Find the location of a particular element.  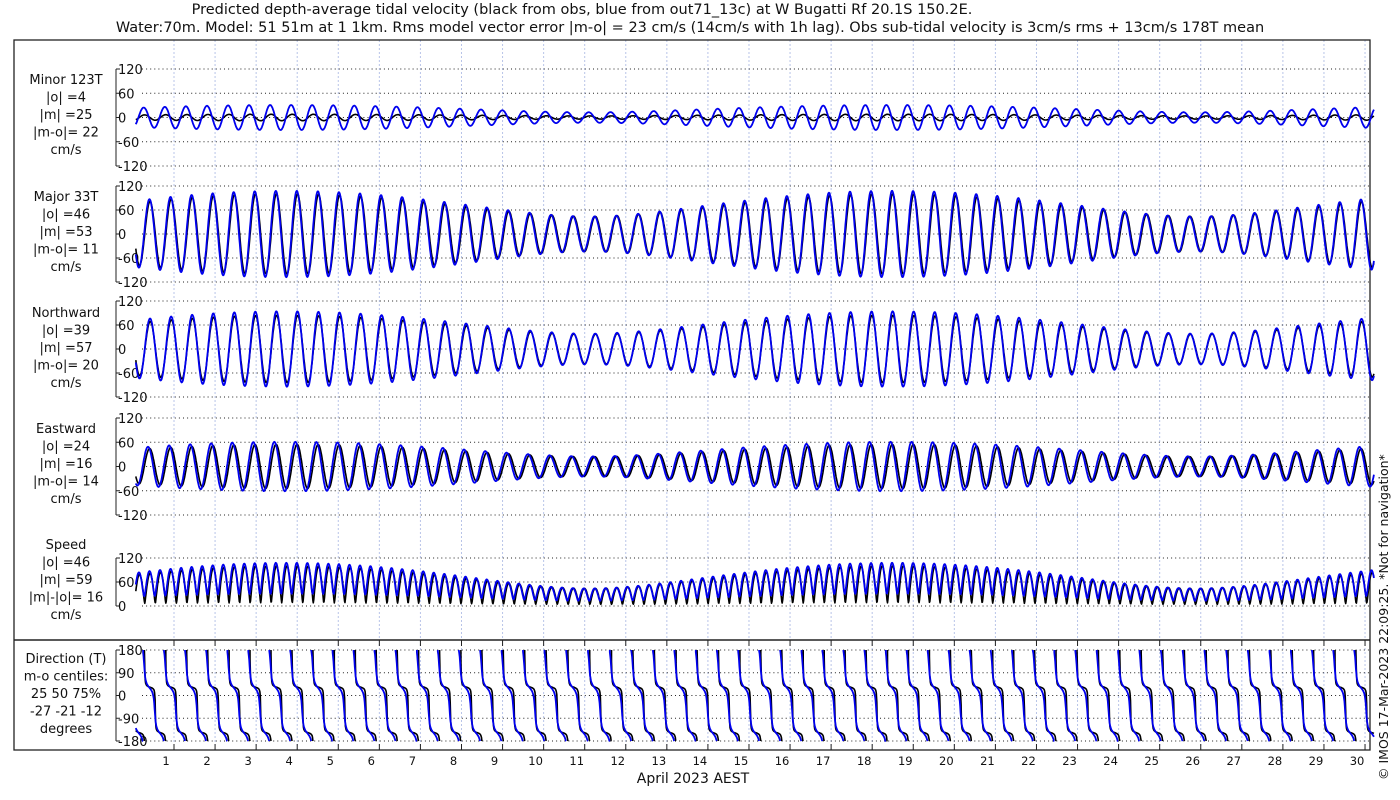

x-tick-label: 1 is located at coordinates (165, 761).